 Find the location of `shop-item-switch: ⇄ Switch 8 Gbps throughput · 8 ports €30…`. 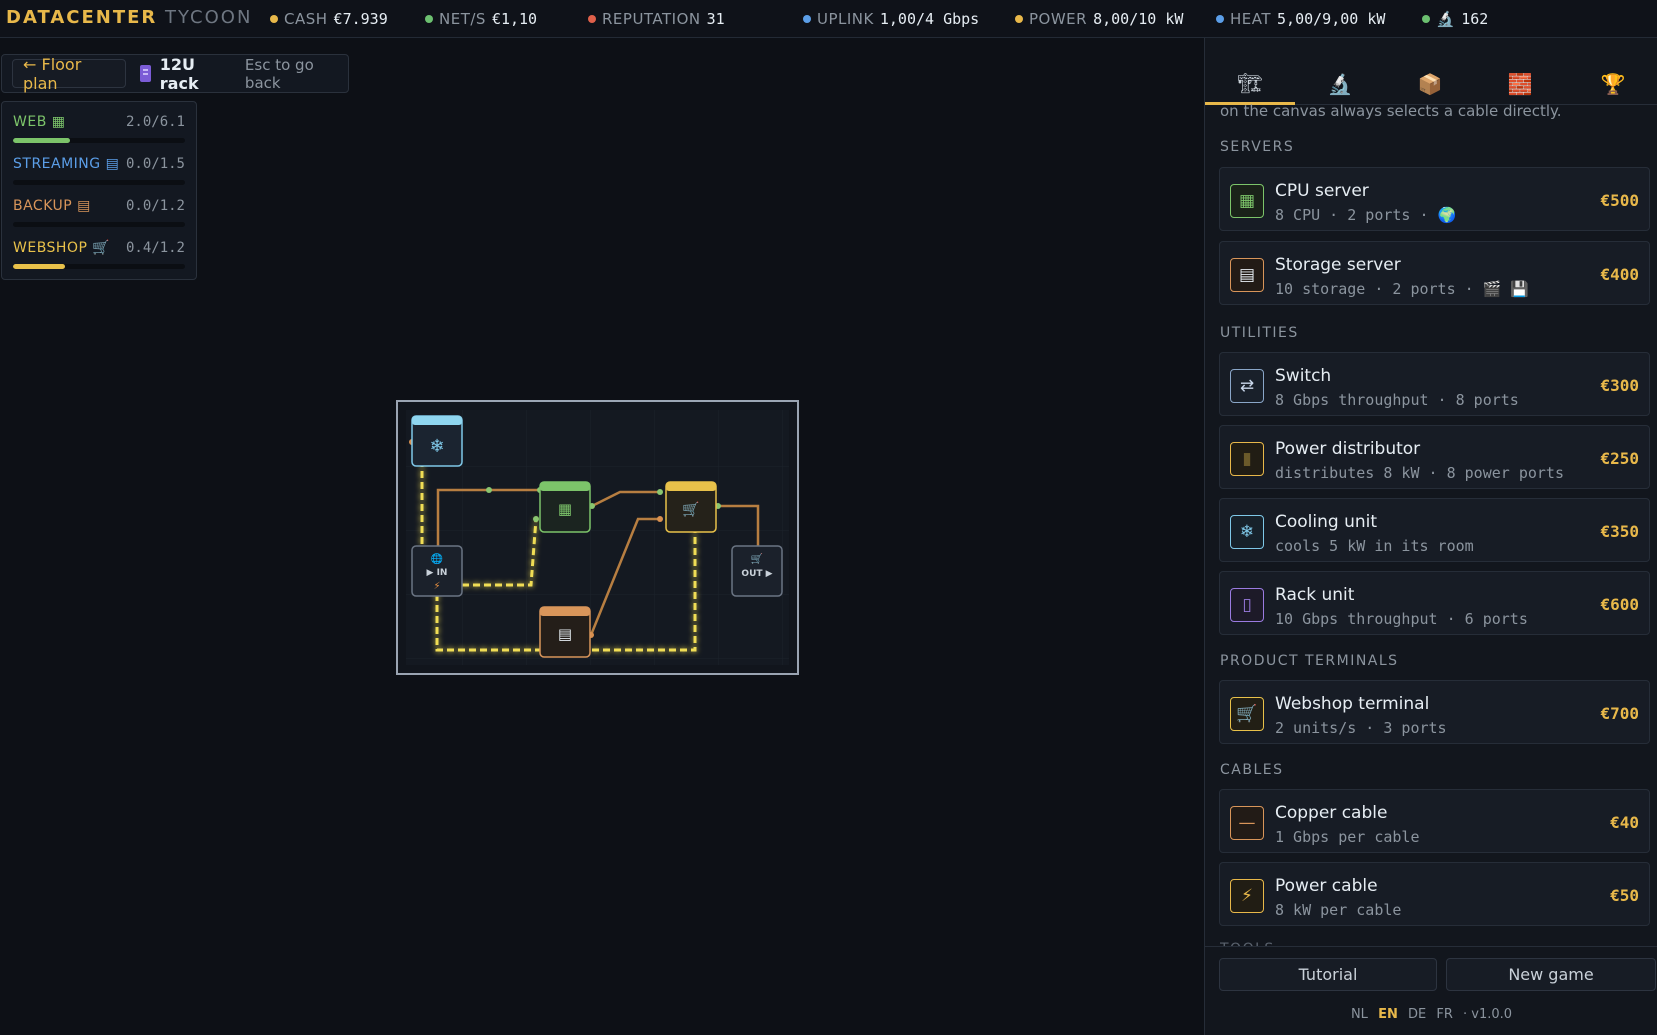

shop-item-switch: ⇄ Switch 8 Gbps throughput · 8 ports €30… is located at coordinates (1434, 384).